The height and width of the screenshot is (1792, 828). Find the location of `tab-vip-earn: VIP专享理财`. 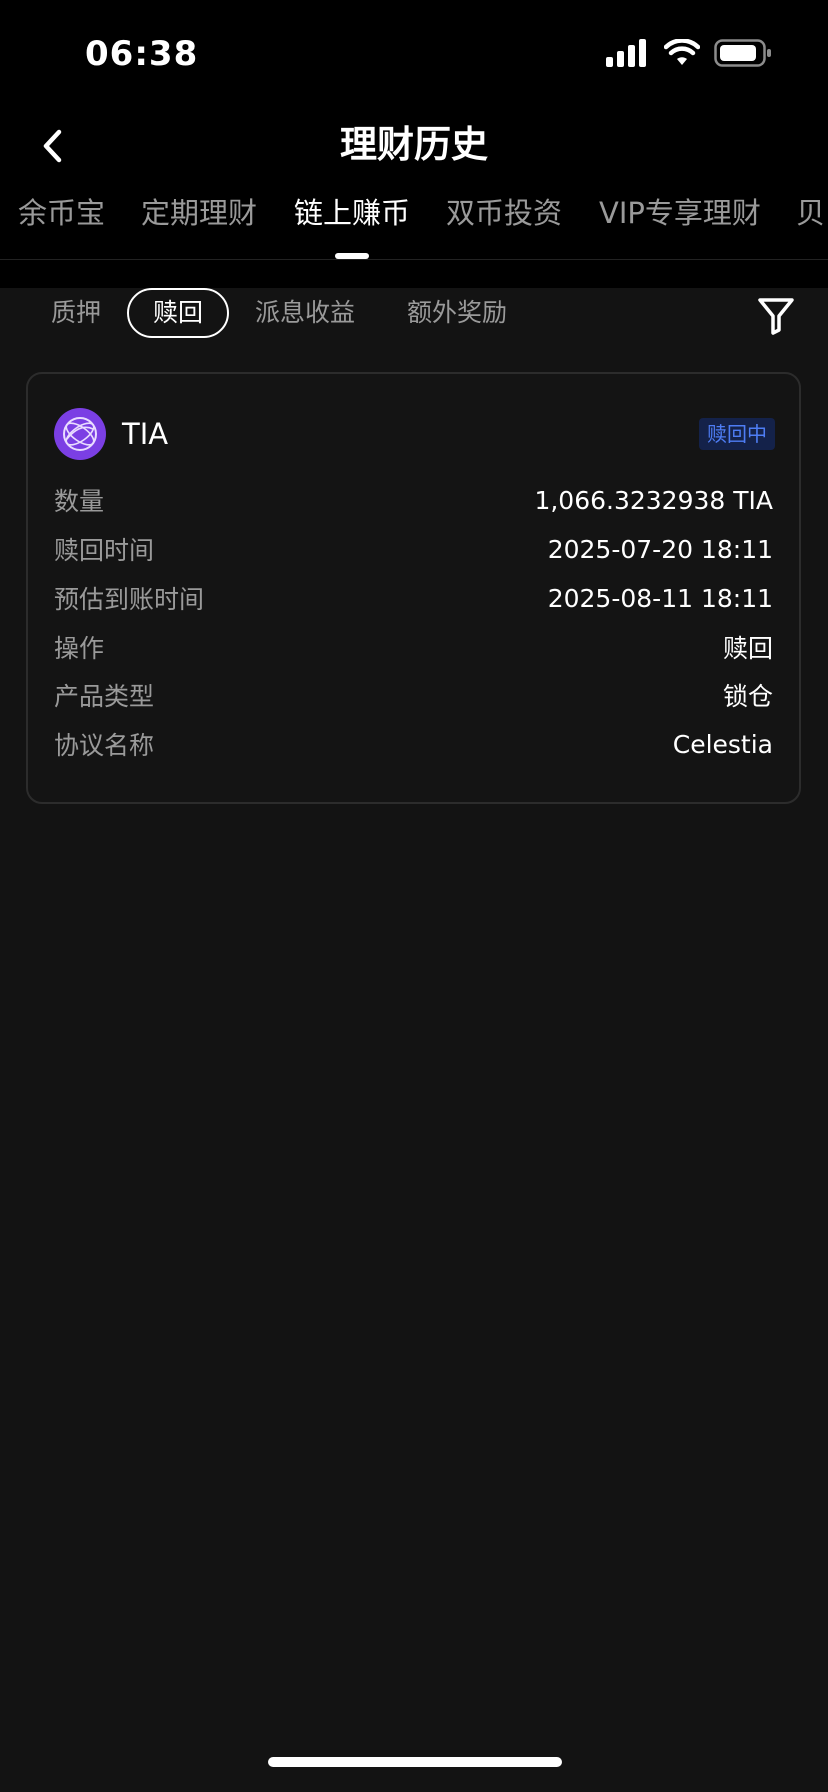

tab-vip-earn: VIP专享理财 is located at coordinates (680, 213).